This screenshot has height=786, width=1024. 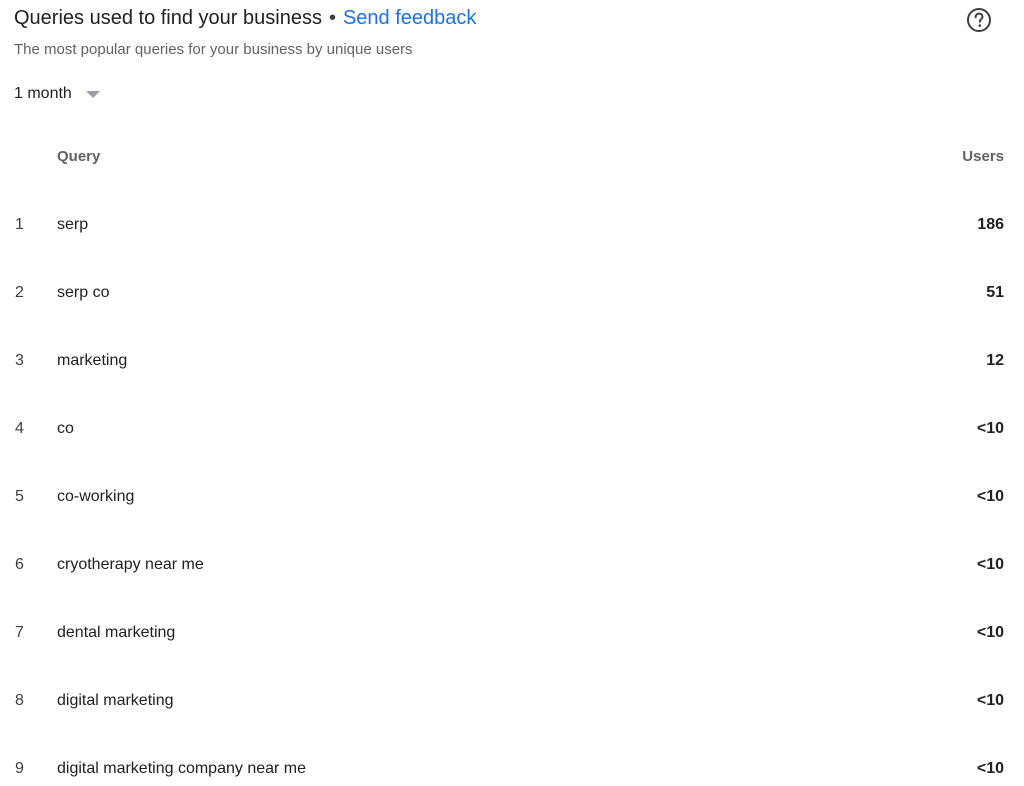 What do you see at coordinates (19, 292) in the screenshot?
I see `row-rank: 2` at bounding box center [19, 292].